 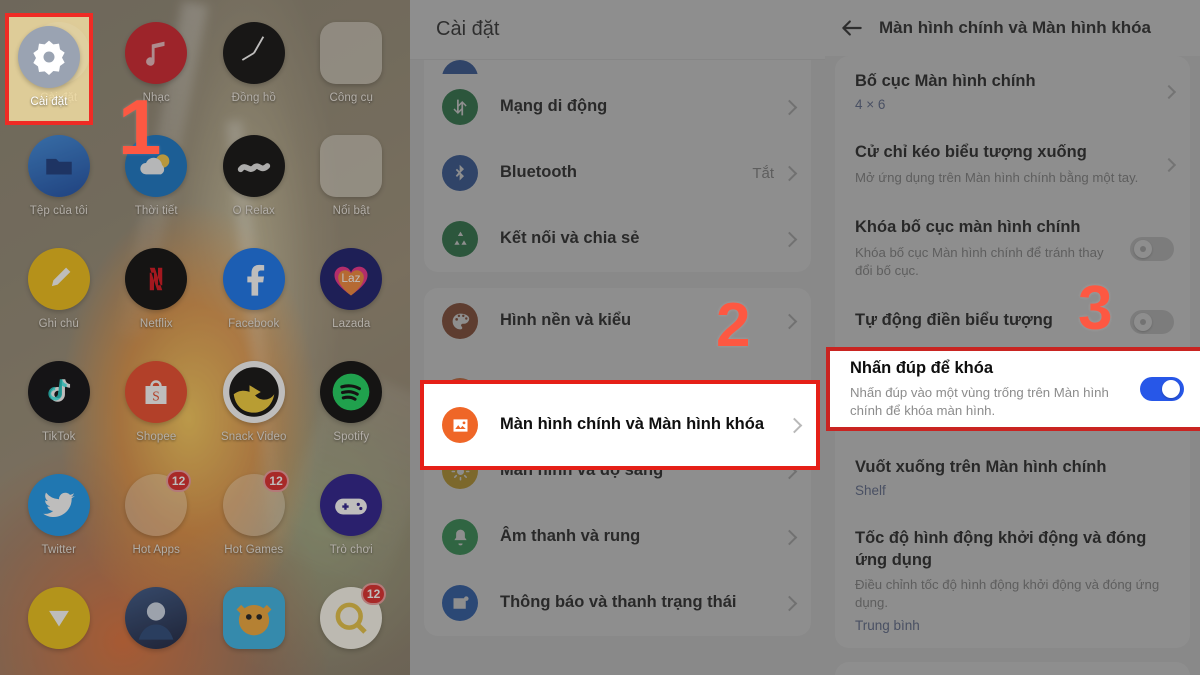 I want to click on settings-title: Cài đặt, so click(x=468, y=29).